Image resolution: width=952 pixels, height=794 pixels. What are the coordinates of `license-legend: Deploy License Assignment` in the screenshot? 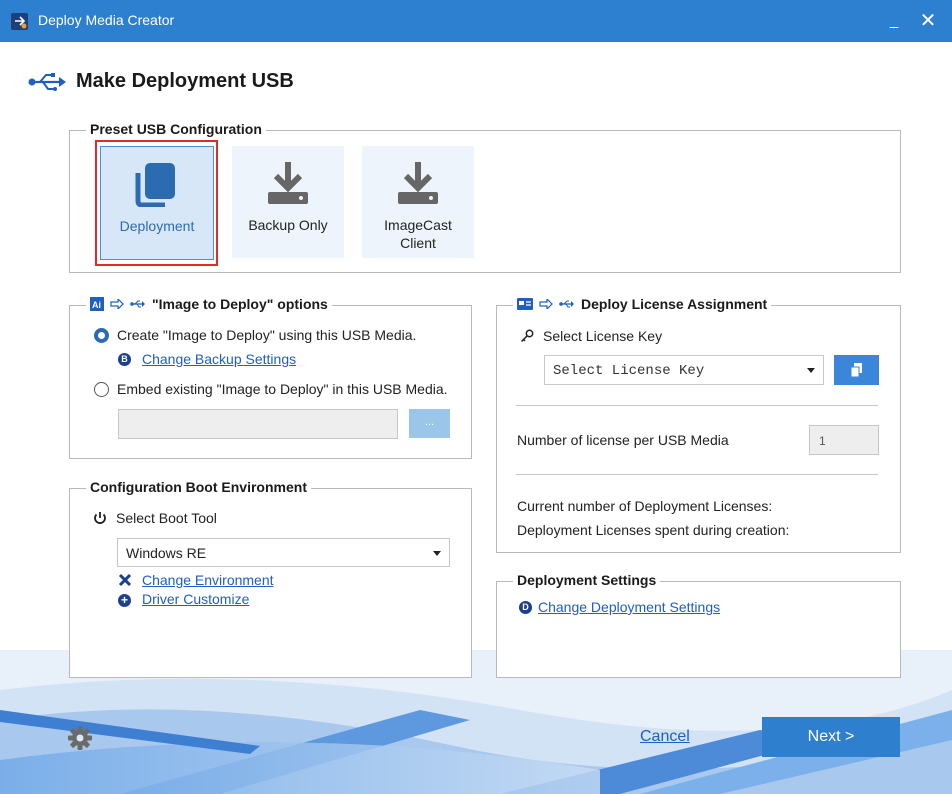 It's located at (642, 304).